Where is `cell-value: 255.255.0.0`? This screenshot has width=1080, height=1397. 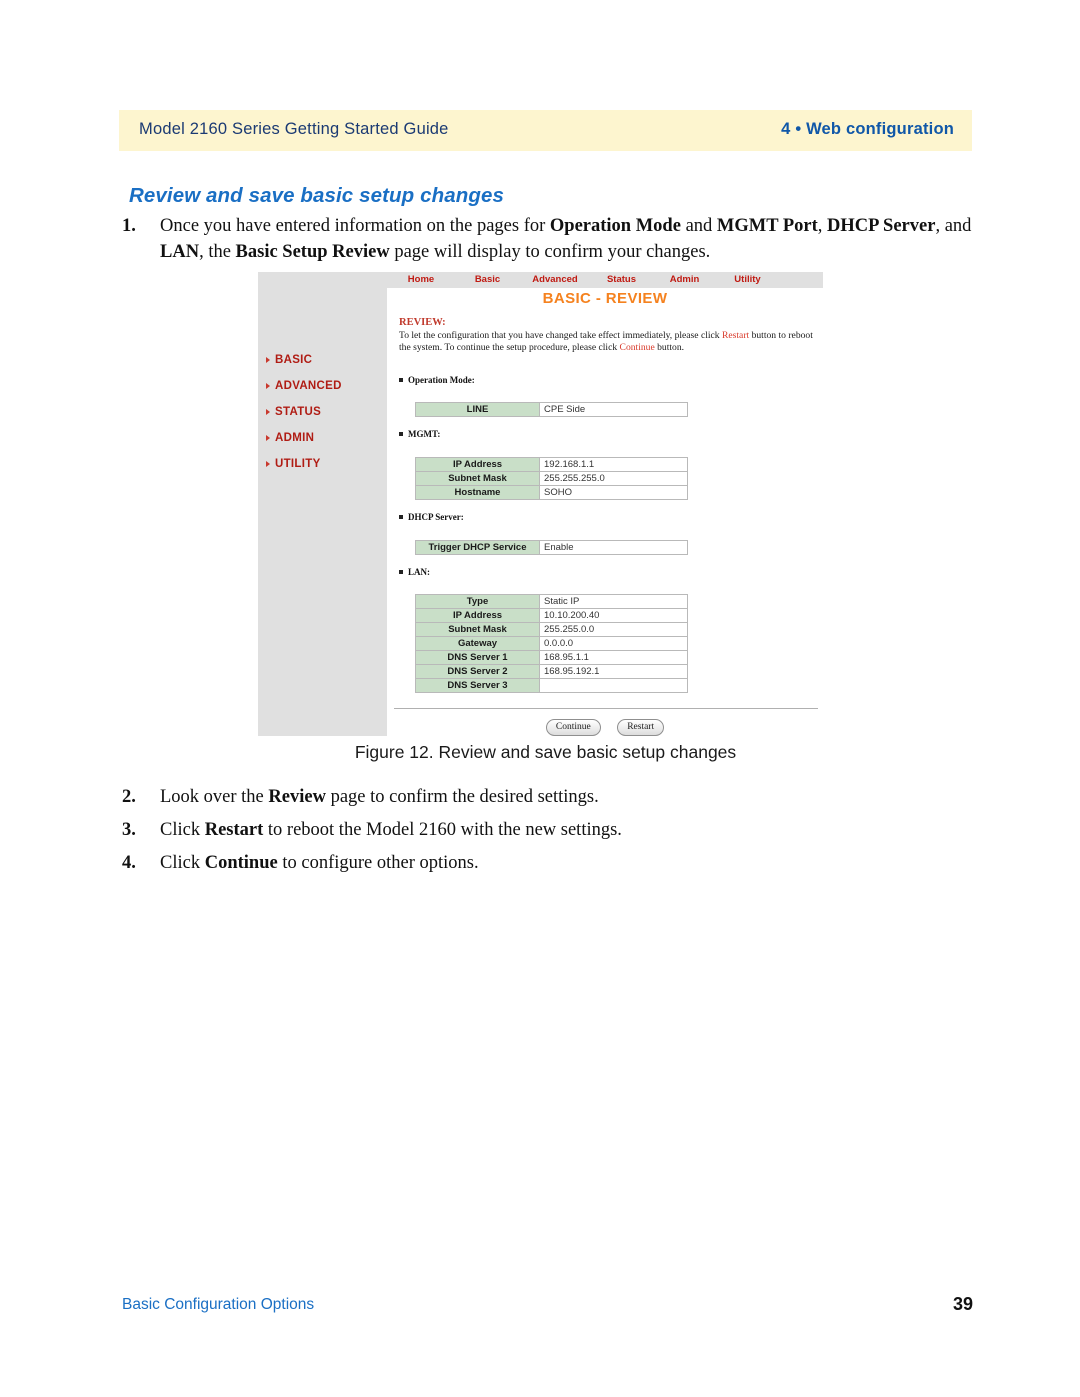
cell-value: 255.255.0.0 is located at coordinates (613, 629).